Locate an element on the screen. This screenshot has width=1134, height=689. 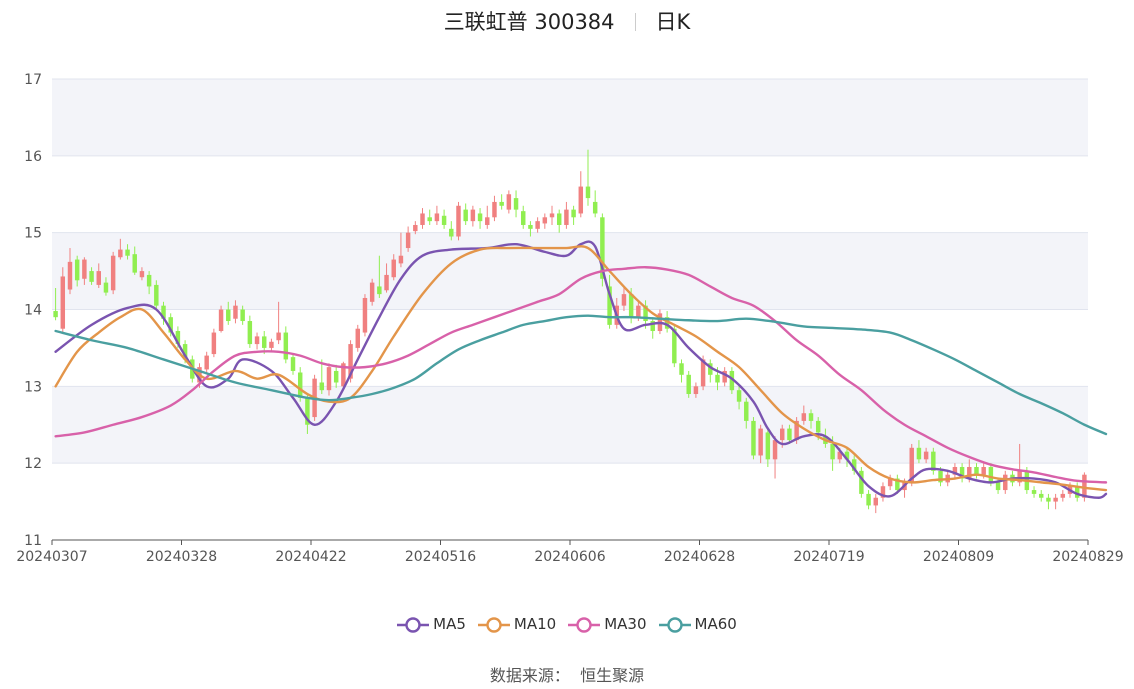
y-tick-label: 14 is located at coordinates (33, 311).